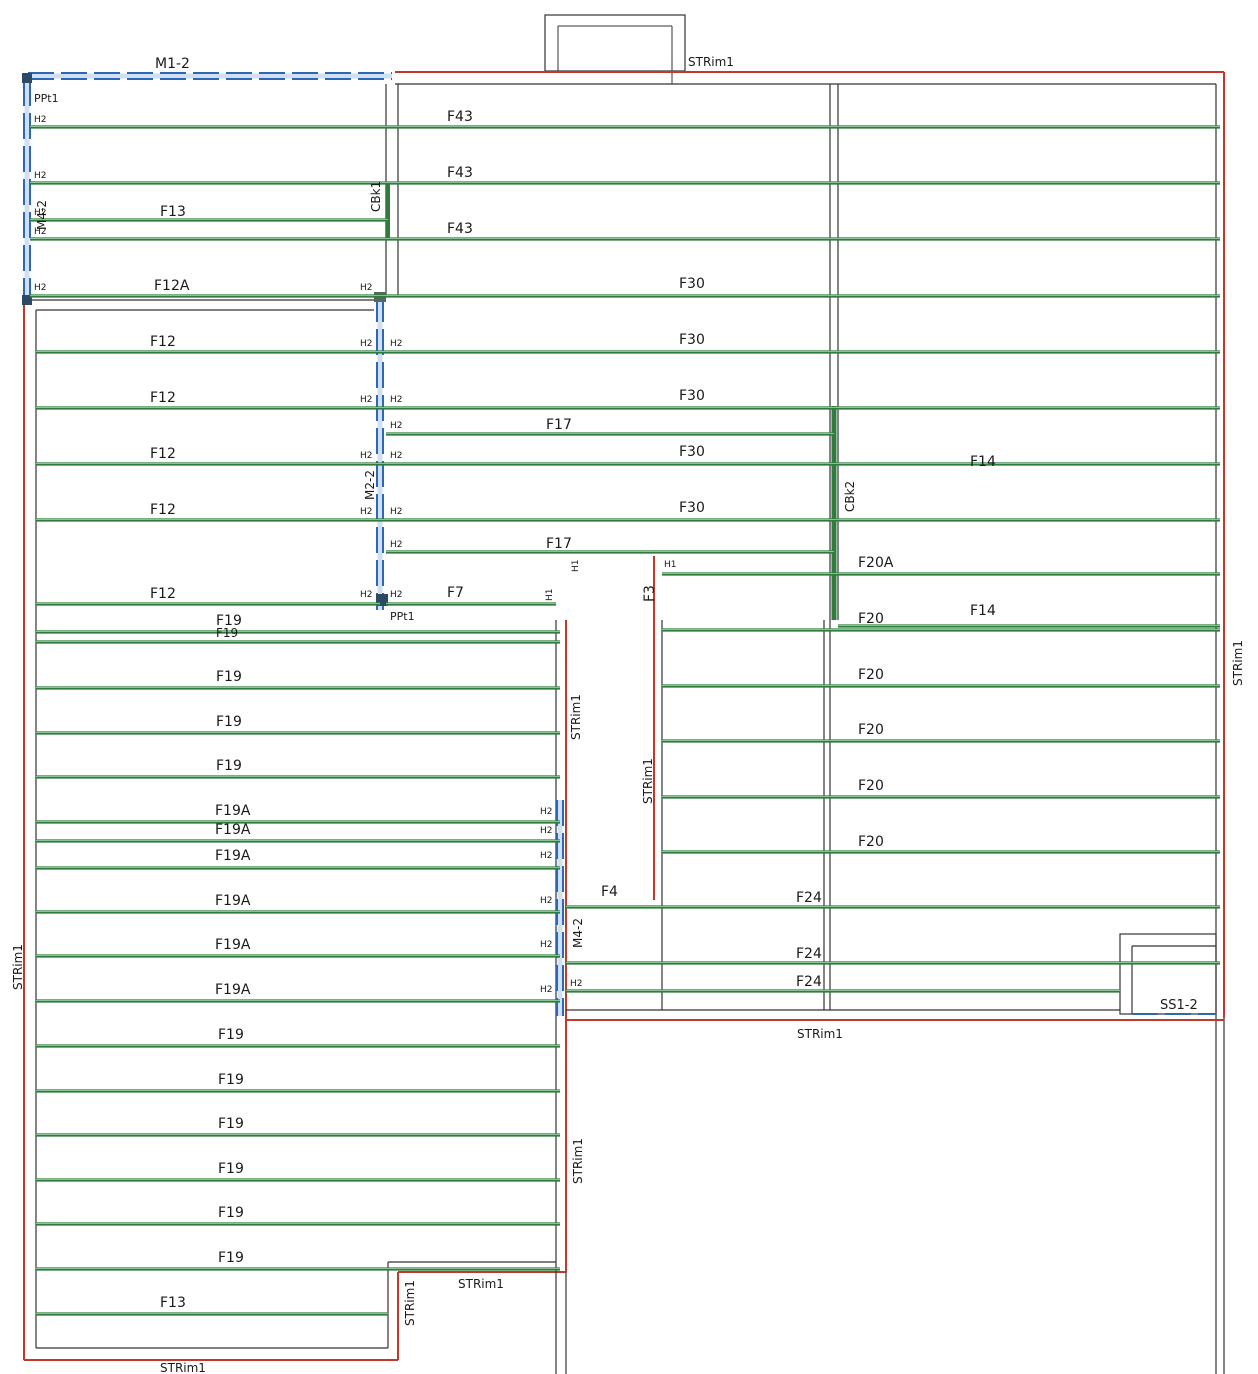 The image size is (1258, 1374). Describe the element at coordinates (578, 933) in the screenshot. I see `label-m4-2-mid: M4-2` at that location.